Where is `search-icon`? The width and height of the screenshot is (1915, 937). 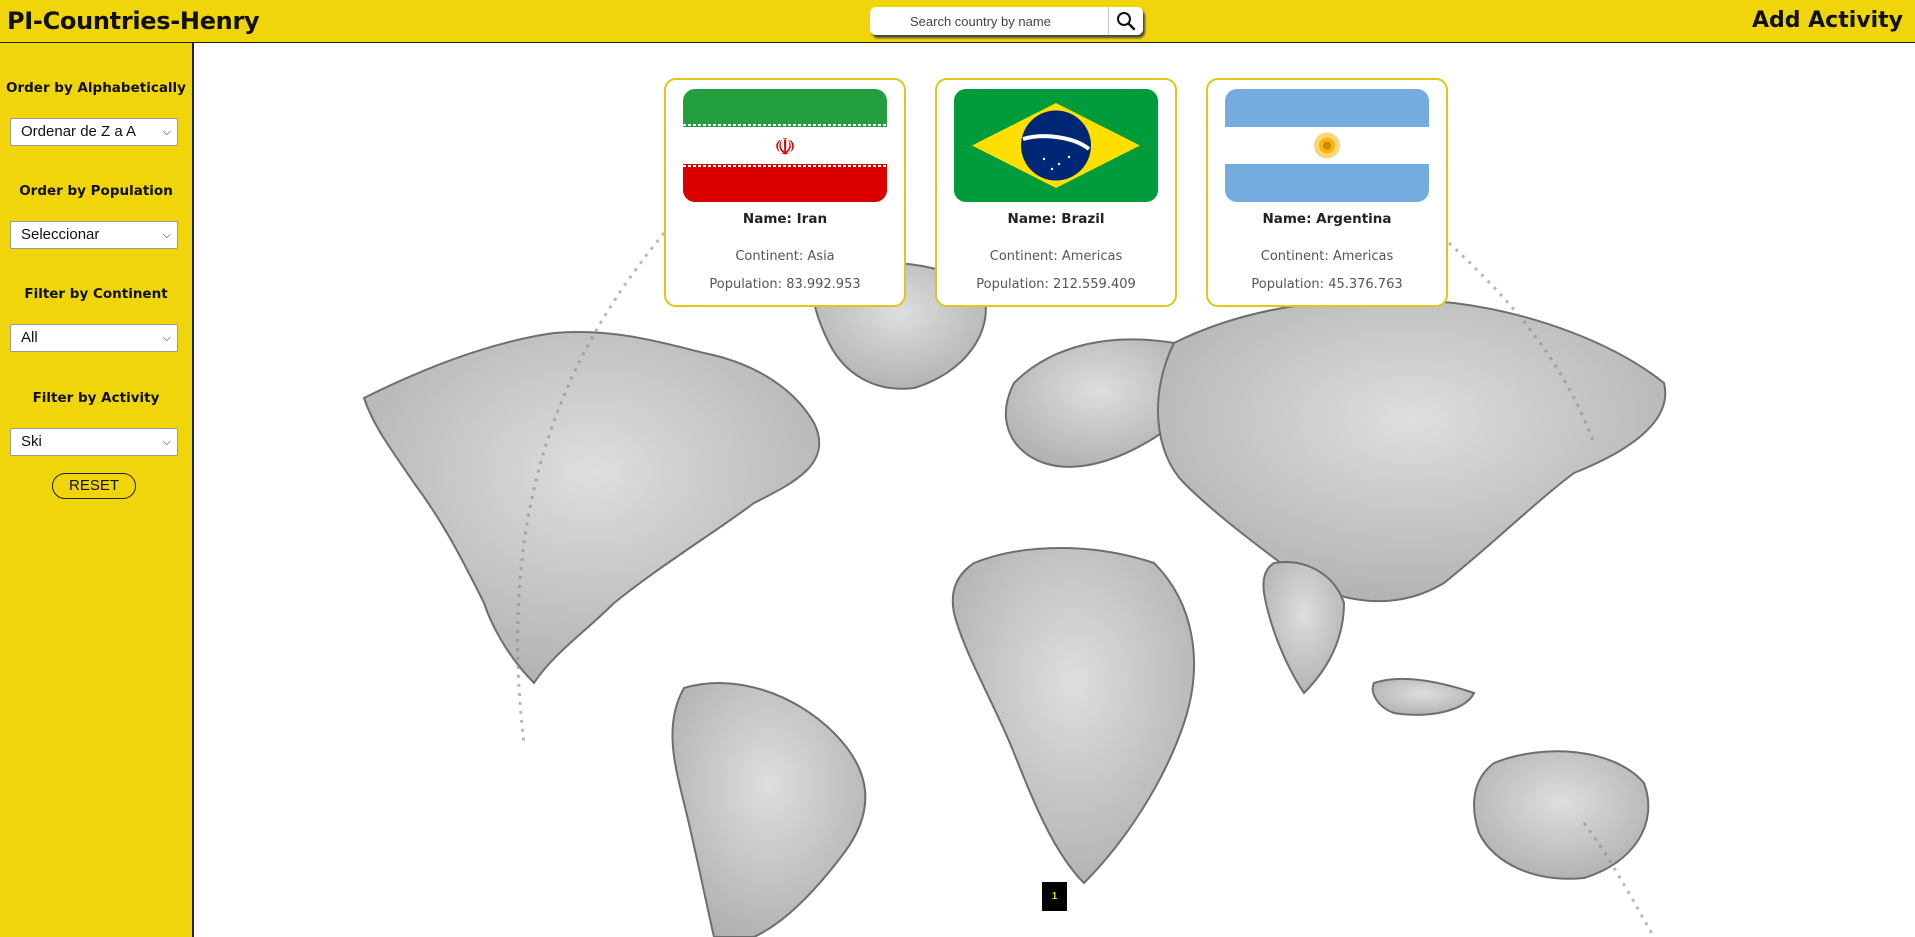 search-icon is located at coordinates (1126, 21).